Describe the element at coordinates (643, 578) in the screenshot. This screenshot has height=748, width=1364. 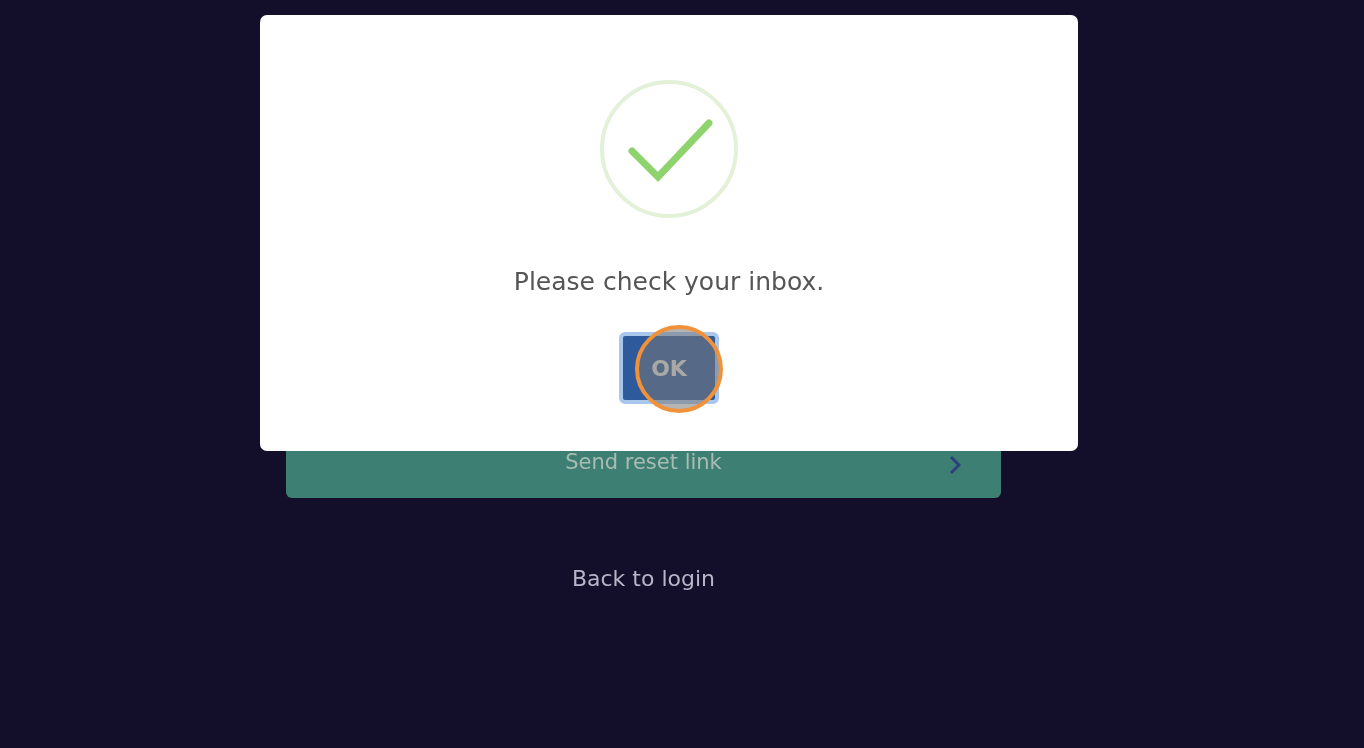
I see `back-to-login-link: Back to login` at that location.